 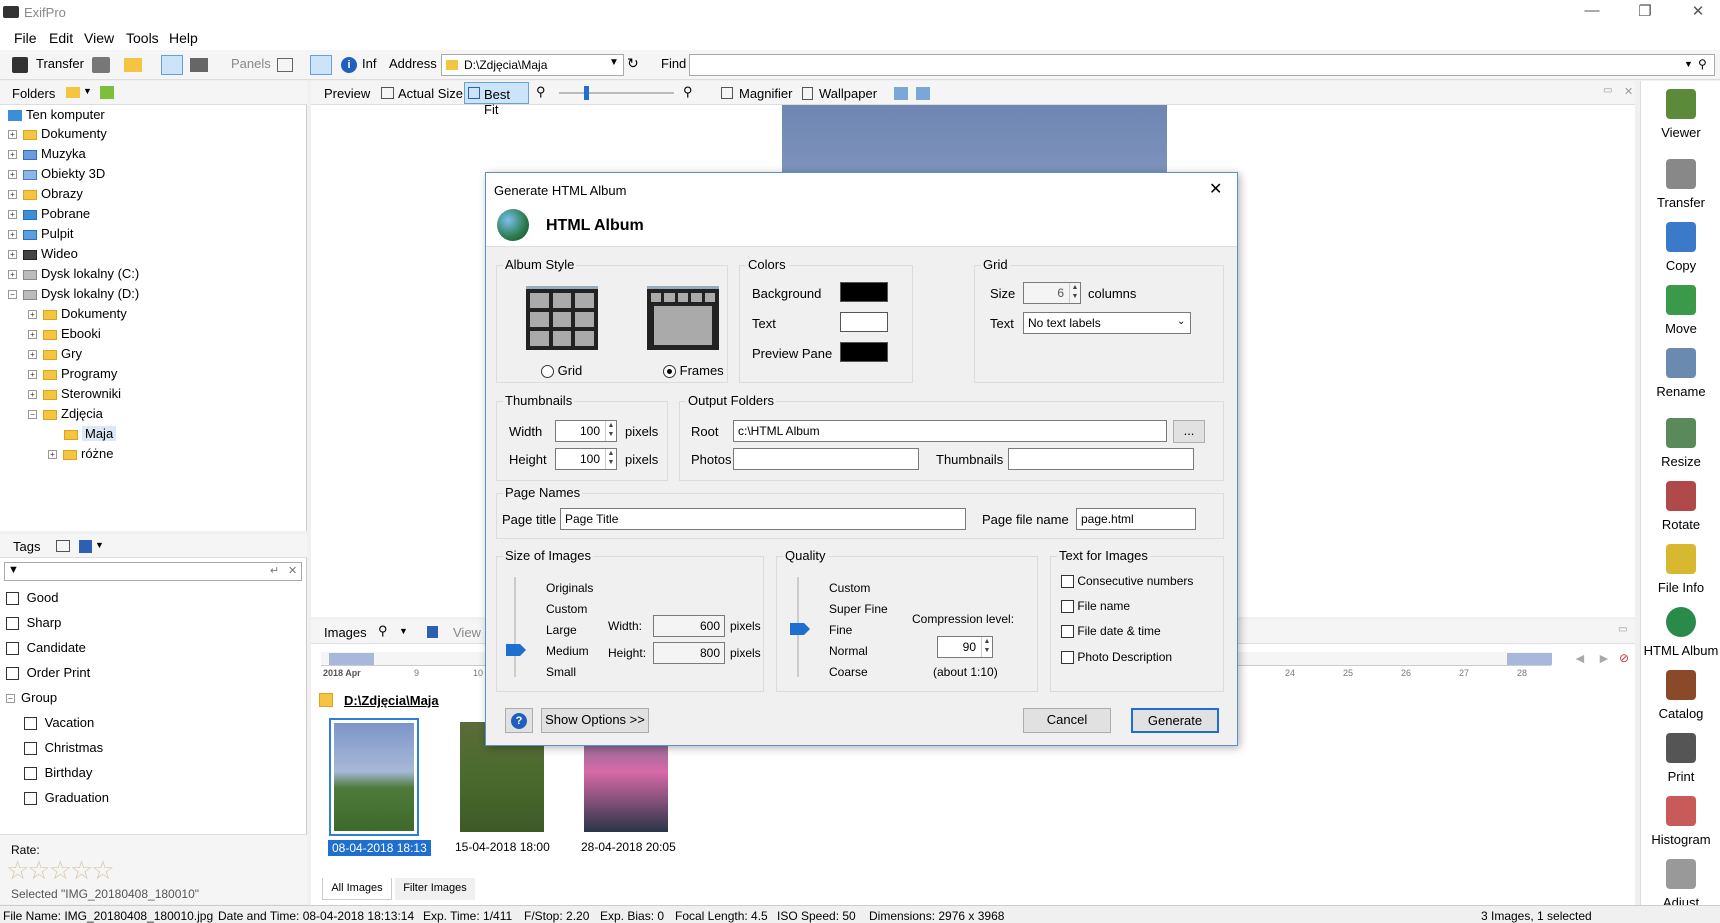 I want to click on file-name-checkbox, so click(x=1067, y=607).